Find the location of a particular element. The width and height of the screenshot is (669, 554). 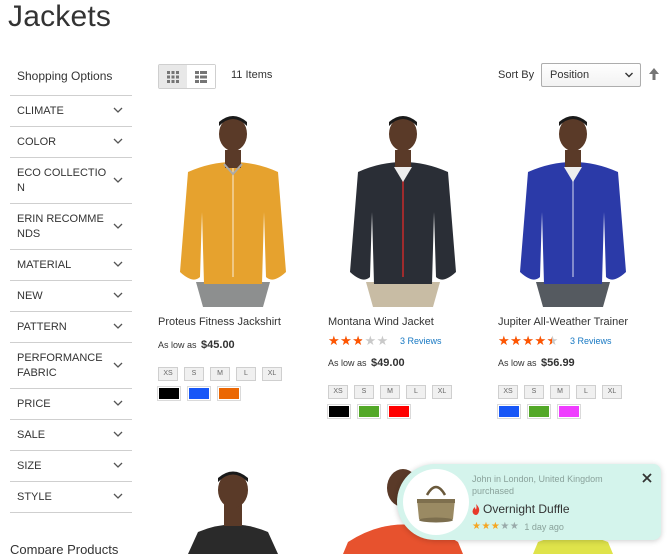

popup-product-name: Overnight Duffle is located at coordinates (526, 509).